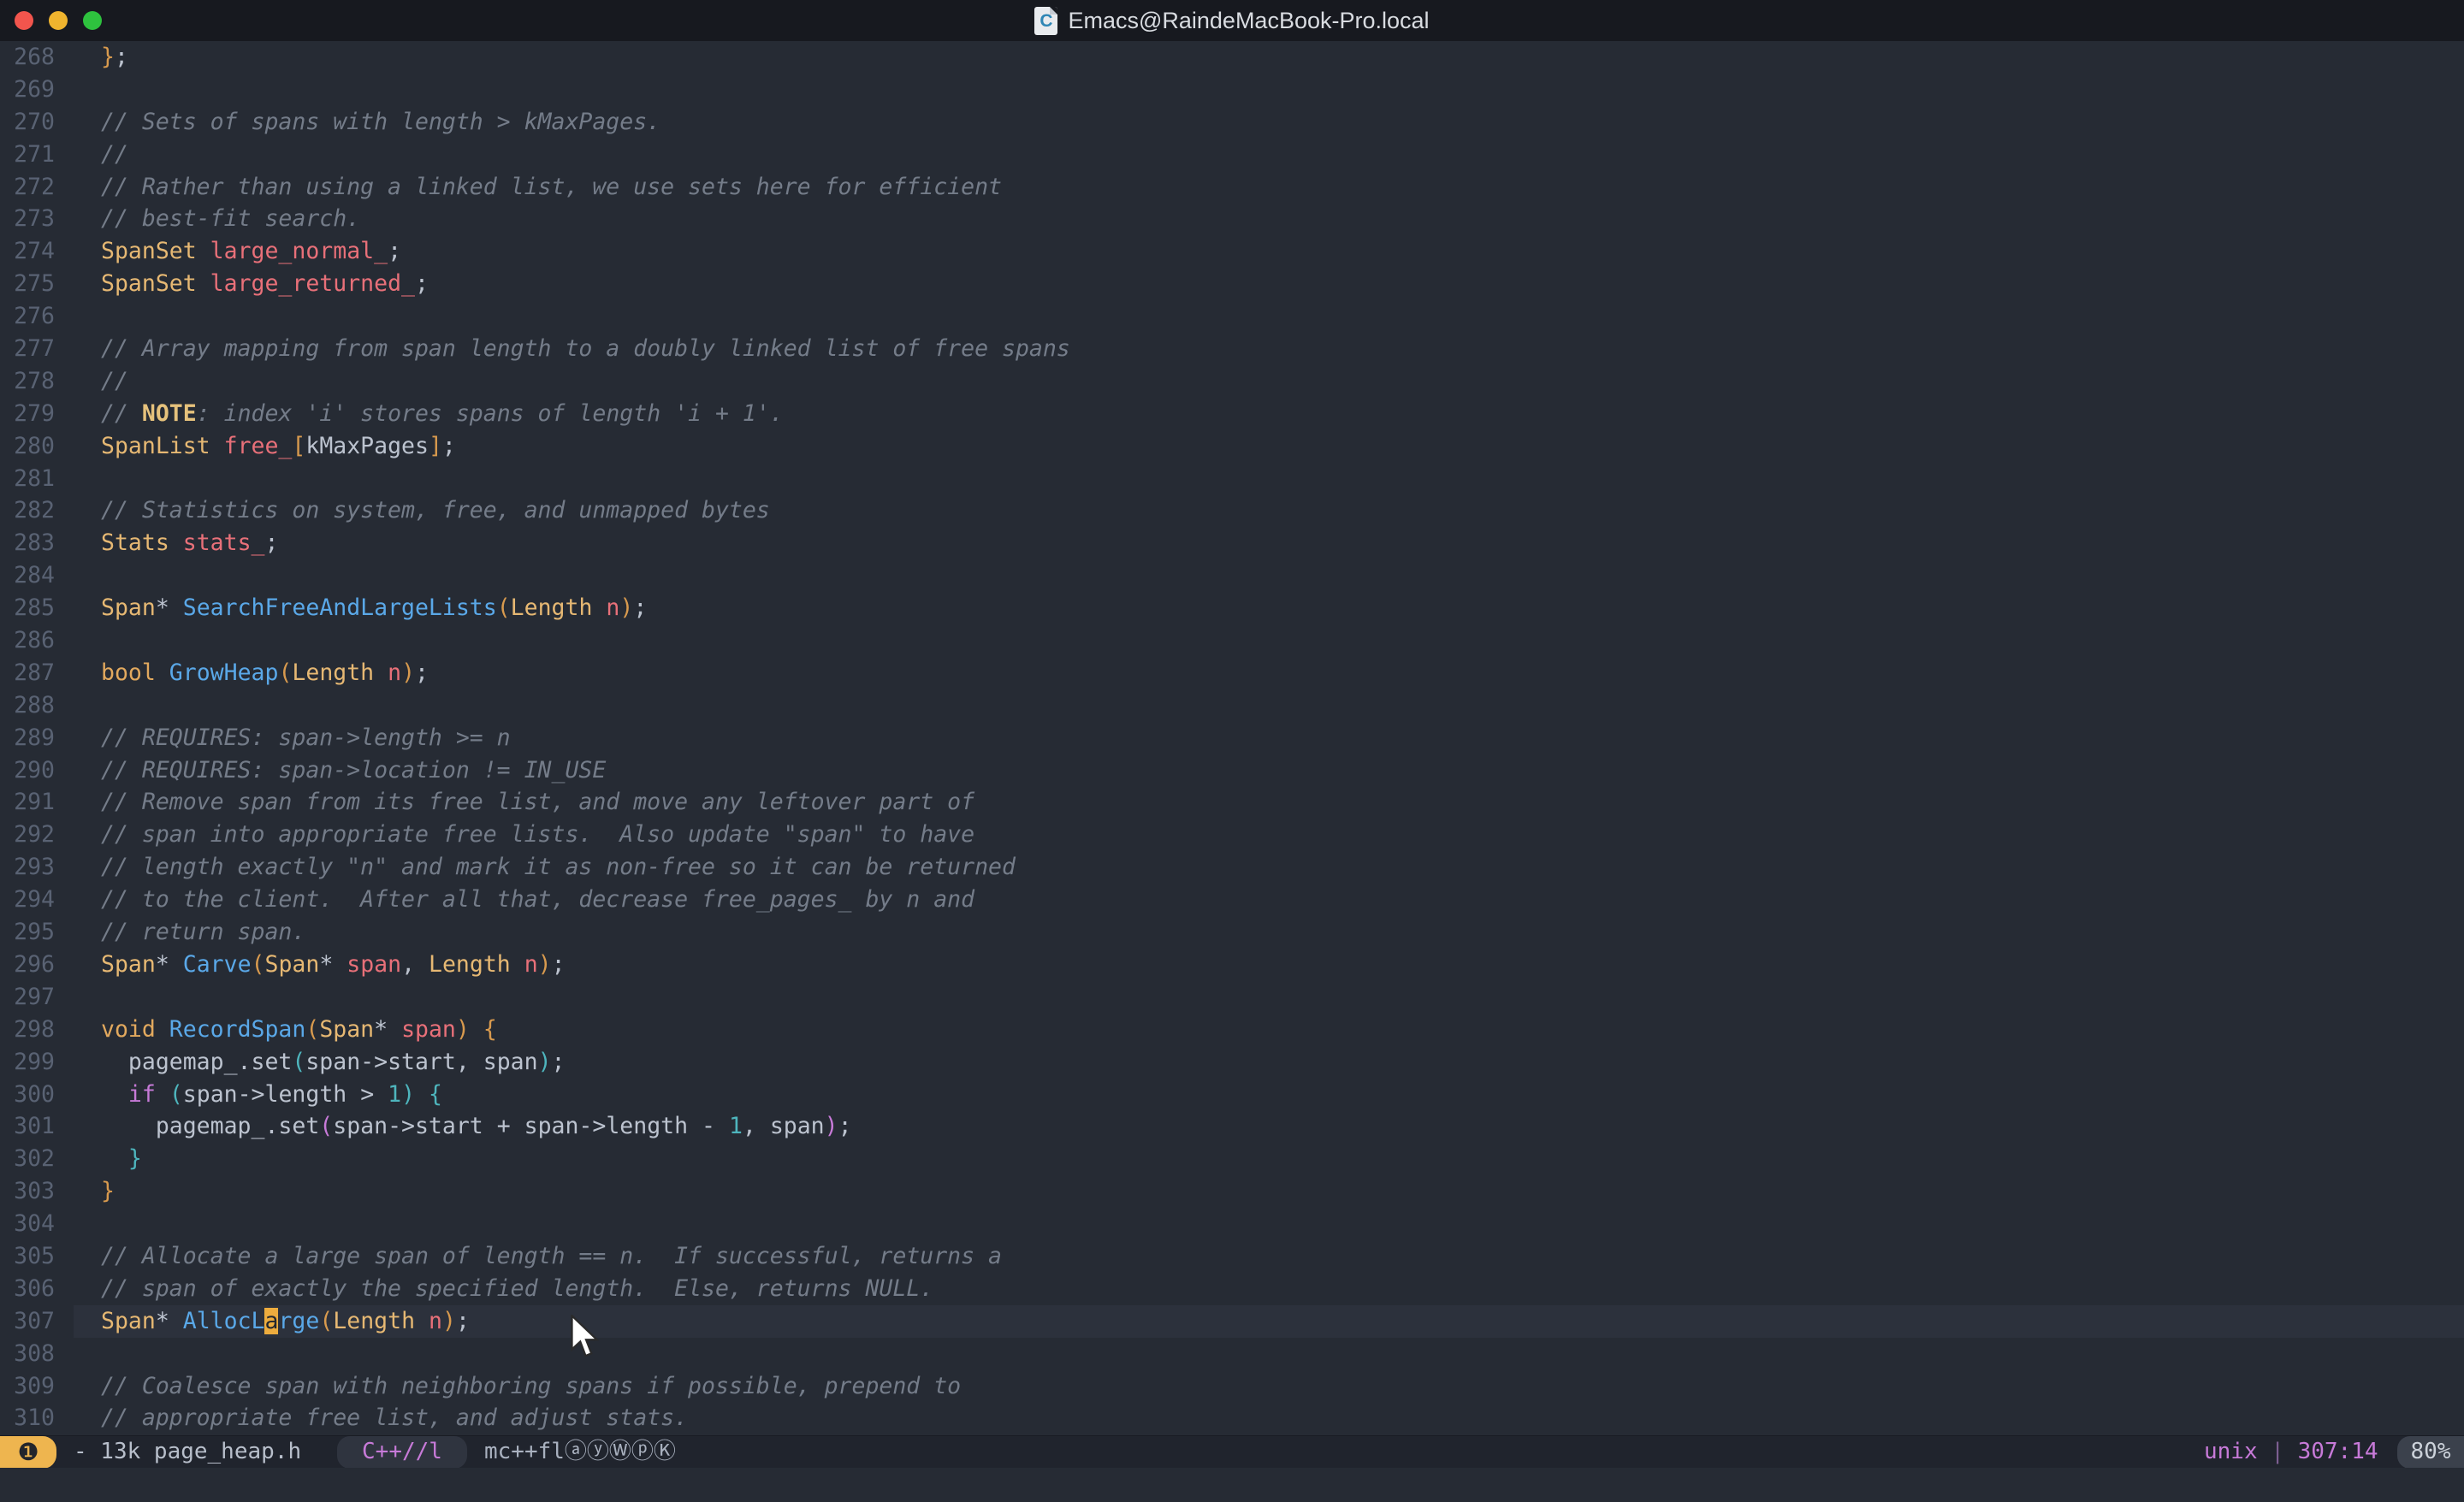 This screenshot has width=2464, height=1502. I want to click on document-icon: C, so click(1046, 20).